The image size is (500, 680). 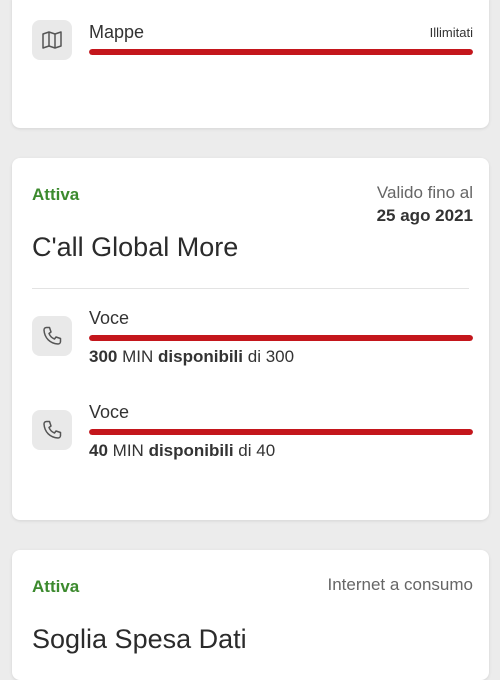 I want to click on maps-usage-bar, so click(x=281, y=52).